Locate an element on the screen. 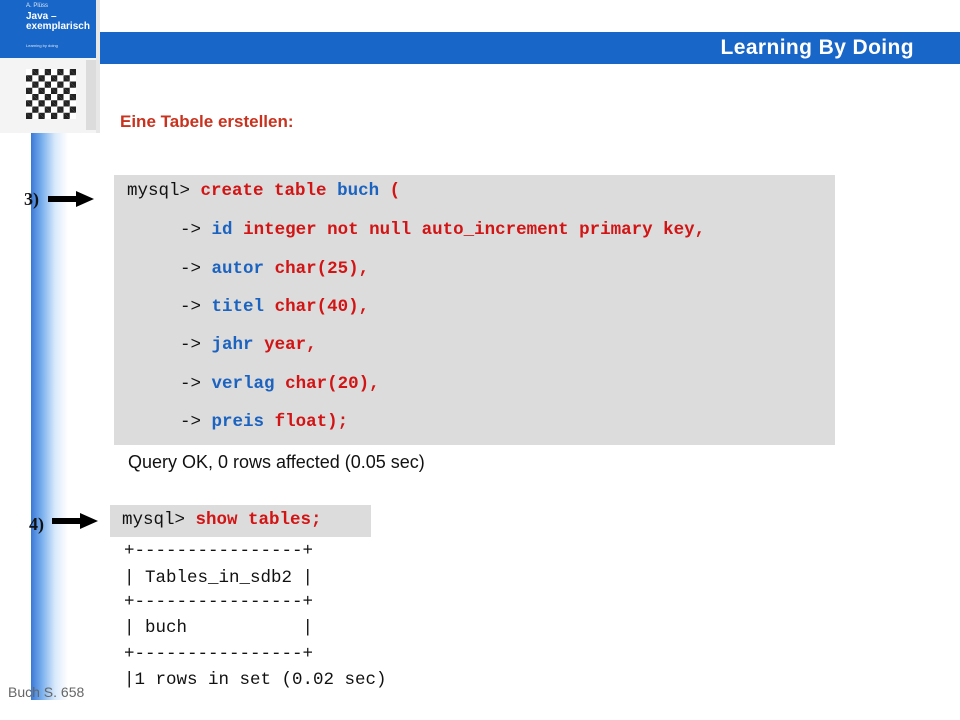 This screenshot has width=960, height=720. code-keyword: ( is located at coordinates (395, 191).